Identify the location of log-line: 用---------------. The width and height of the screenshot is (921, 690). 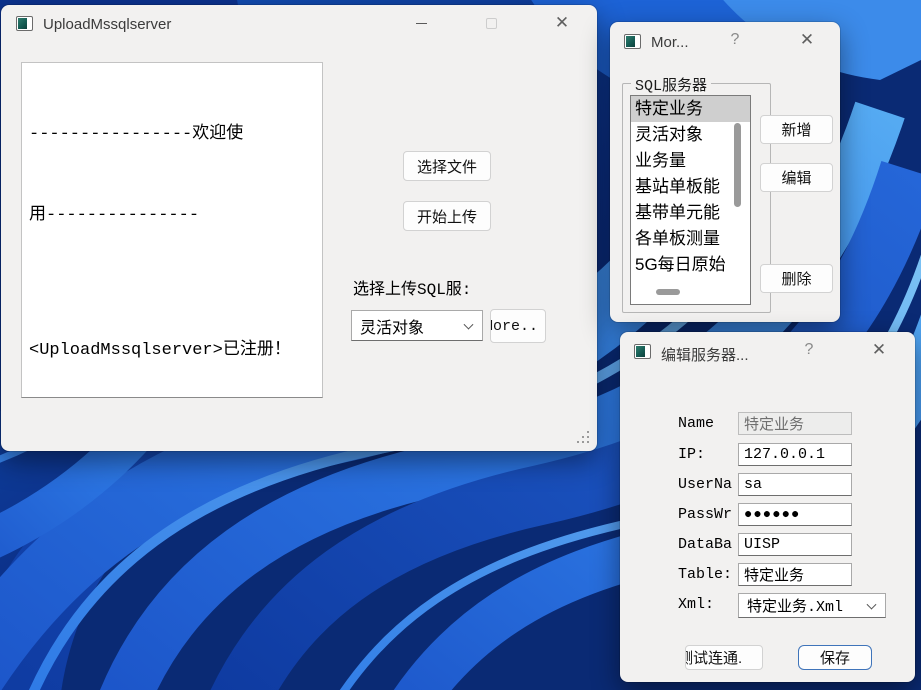
(114, 215).